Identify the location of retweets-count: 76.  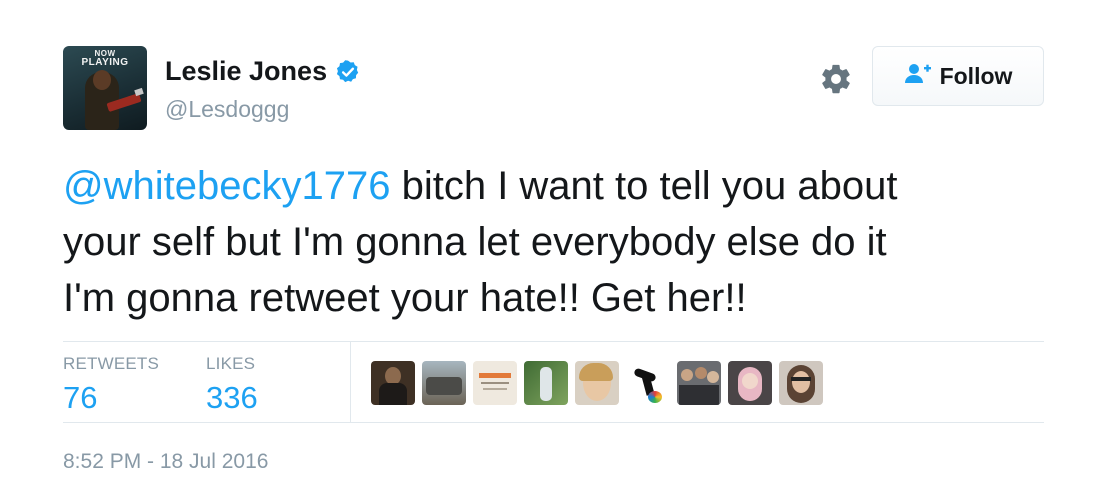
(80, 397).